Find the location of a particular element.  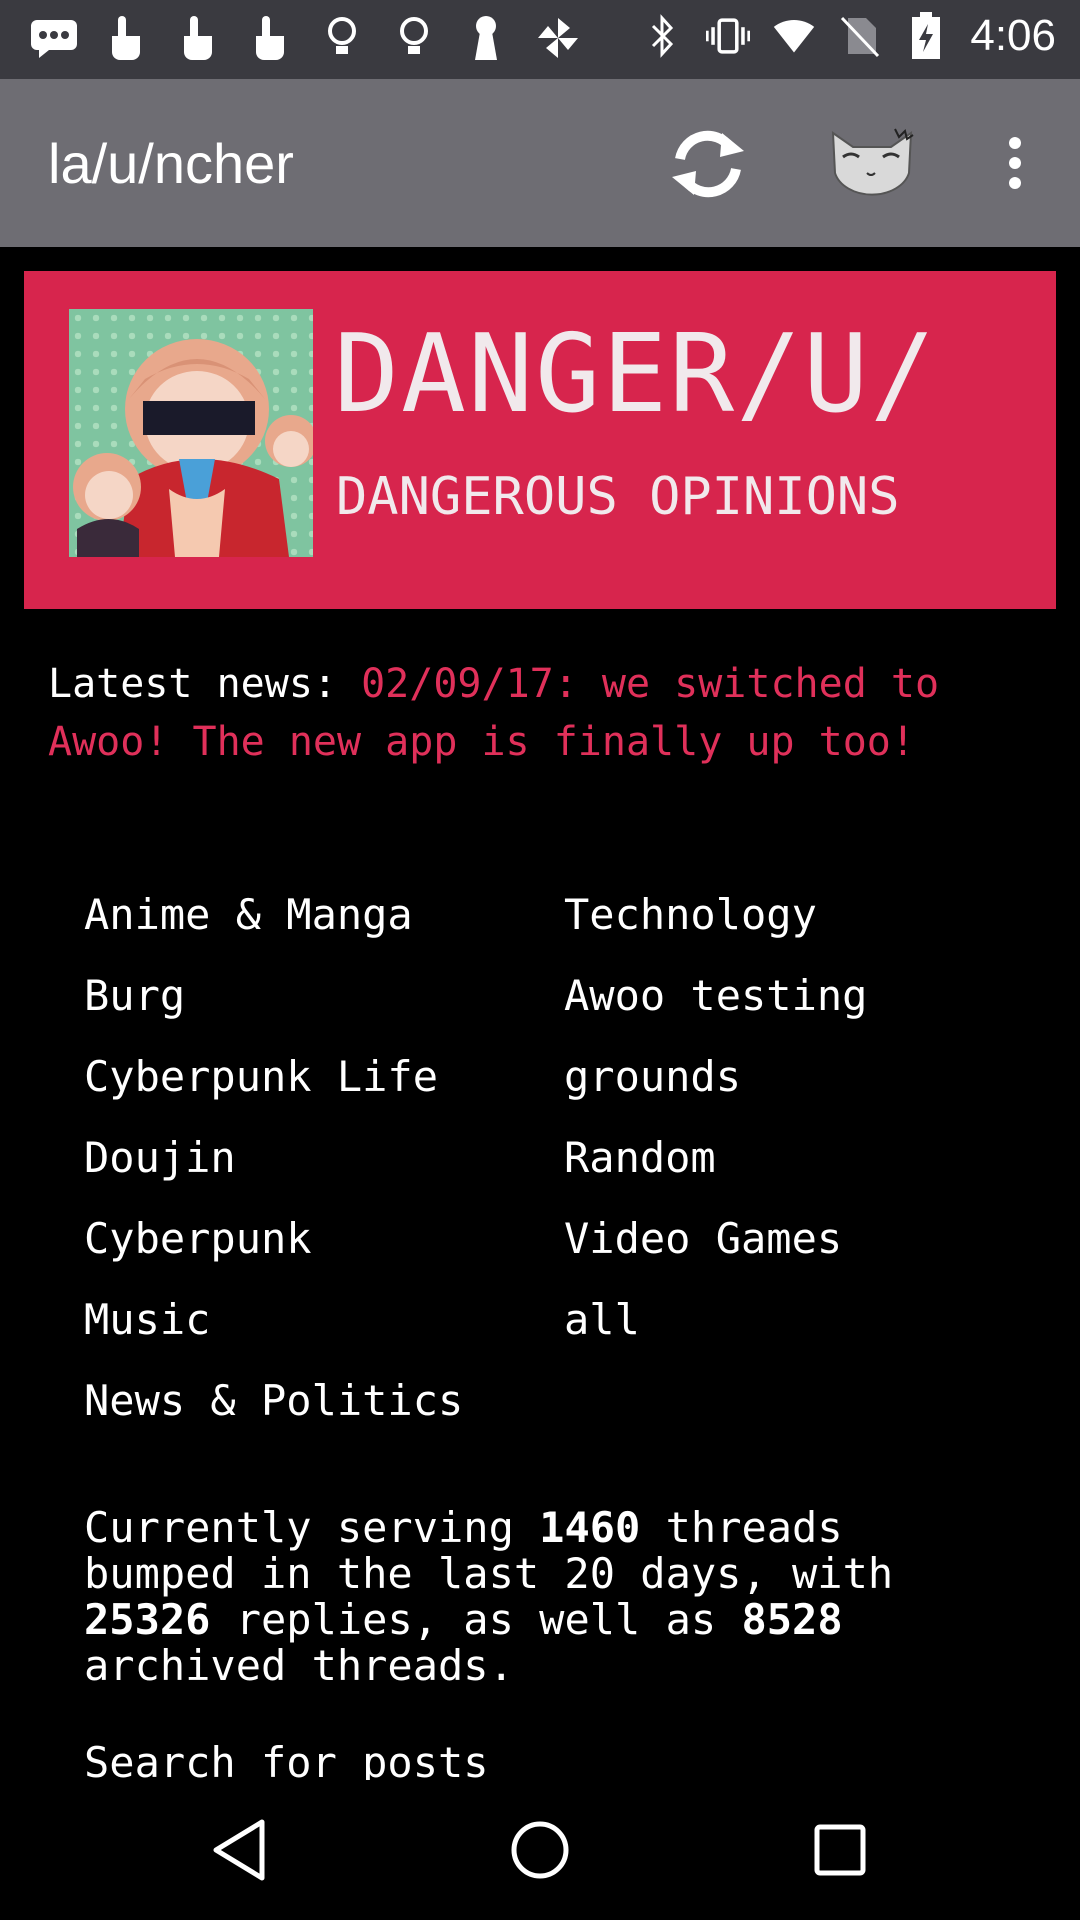

banner-image is located at coordinates (191, 433).